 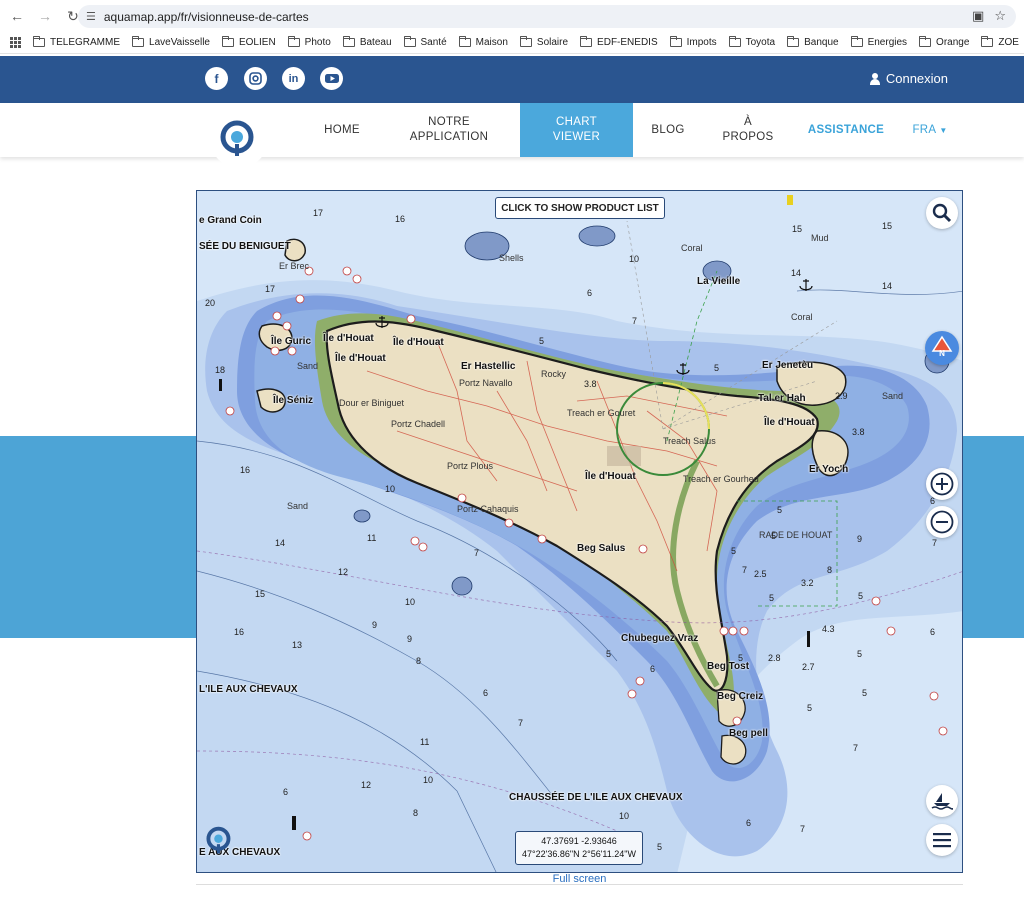 What do you see at coordinates (331, 78) in the screenshot?
I see `youtube-icon` at bounding box center [331, 78].